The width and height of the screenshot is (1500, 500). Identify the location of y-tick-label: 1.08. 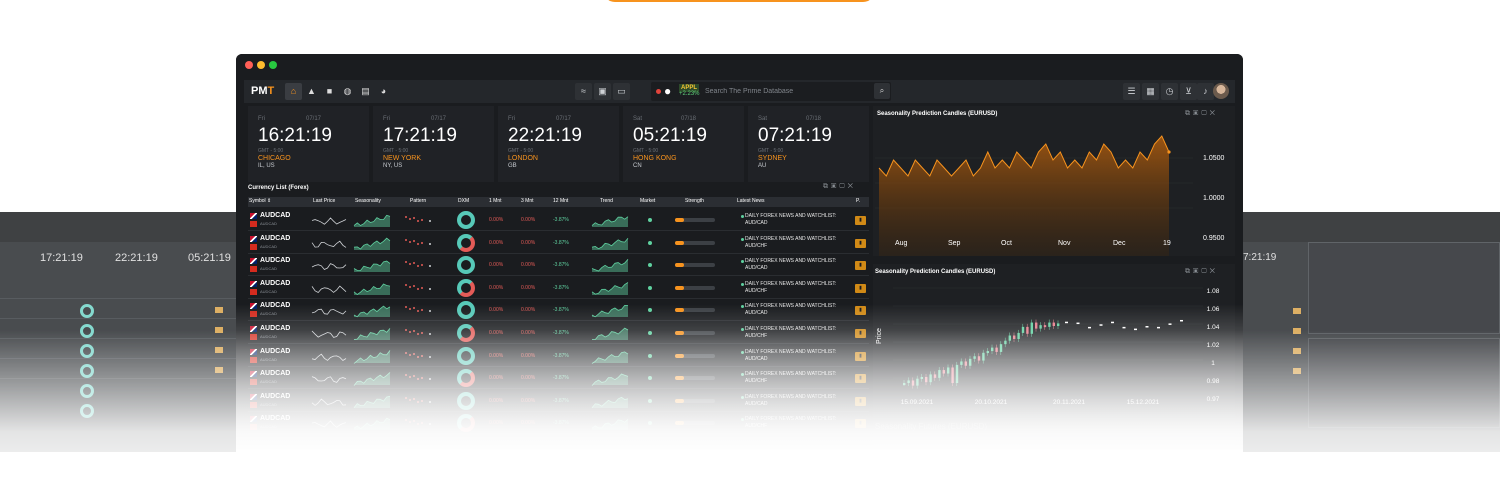
(1213, 291).